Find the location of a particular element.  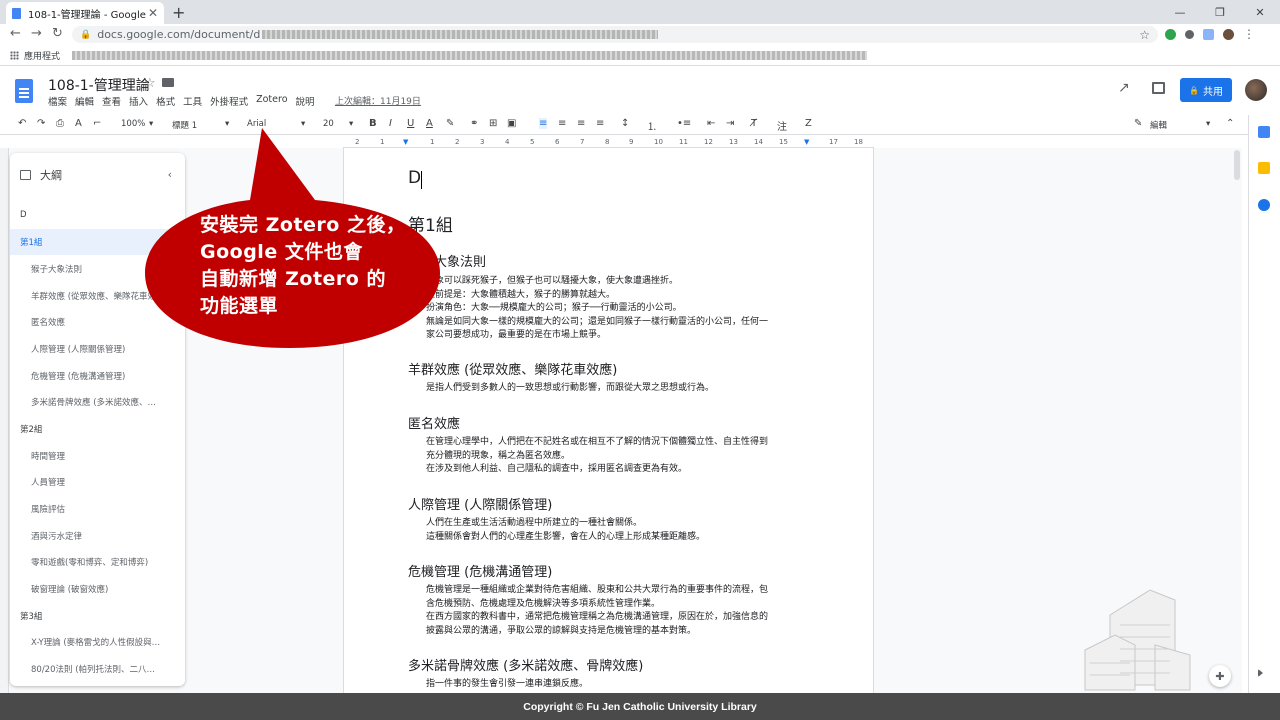

ruler-tick: 11 is located at coordinates (683, 142).